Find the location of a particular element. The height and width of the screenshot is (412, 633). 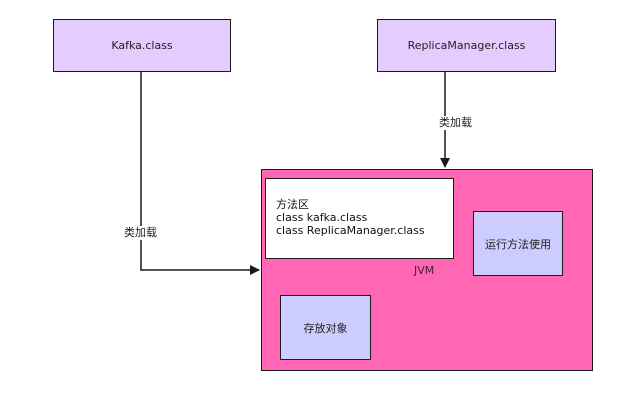

jvm-label: JVM is located at coordinates (424, 270).